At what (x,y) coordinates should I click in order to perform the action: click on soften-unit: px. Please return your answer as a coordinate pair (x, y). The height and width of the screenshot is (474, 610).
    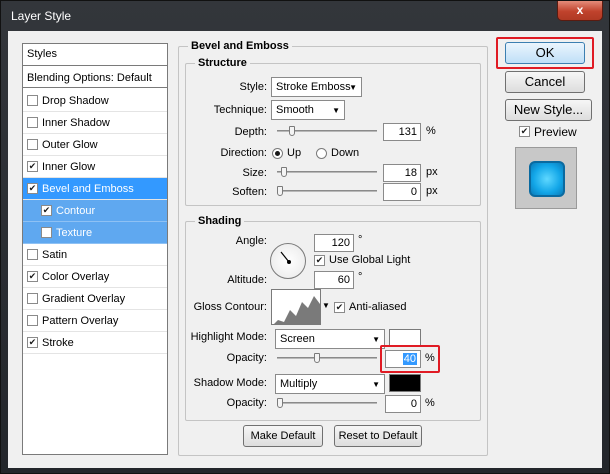
    Looking at the image, I should click on (432, 191).